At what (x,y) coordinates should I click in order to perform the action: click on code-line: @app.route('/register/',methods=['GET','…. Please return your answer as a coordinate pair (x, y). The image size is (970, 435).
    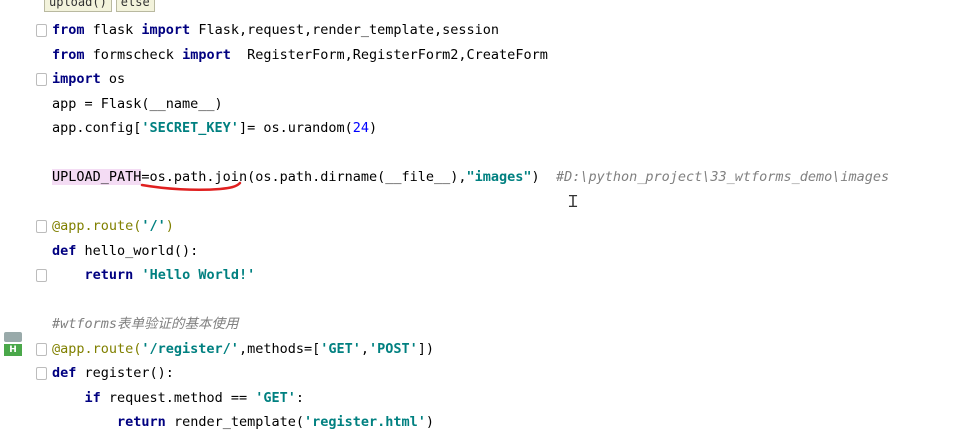
    Looking at the image, I should click on (503, 349).